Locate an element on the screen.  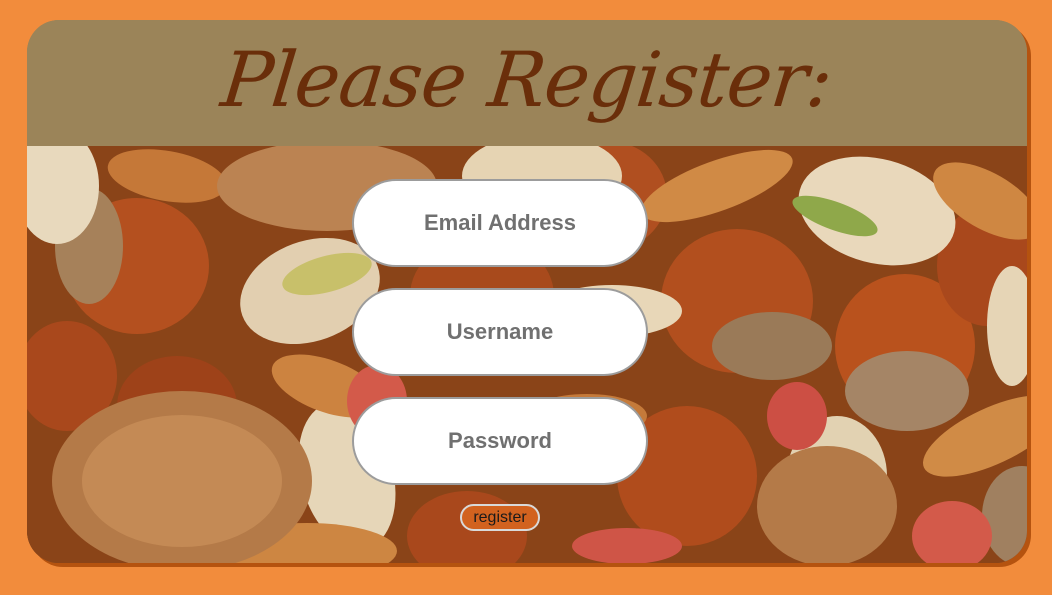
register-button: register is located at coordinates (500, 517).